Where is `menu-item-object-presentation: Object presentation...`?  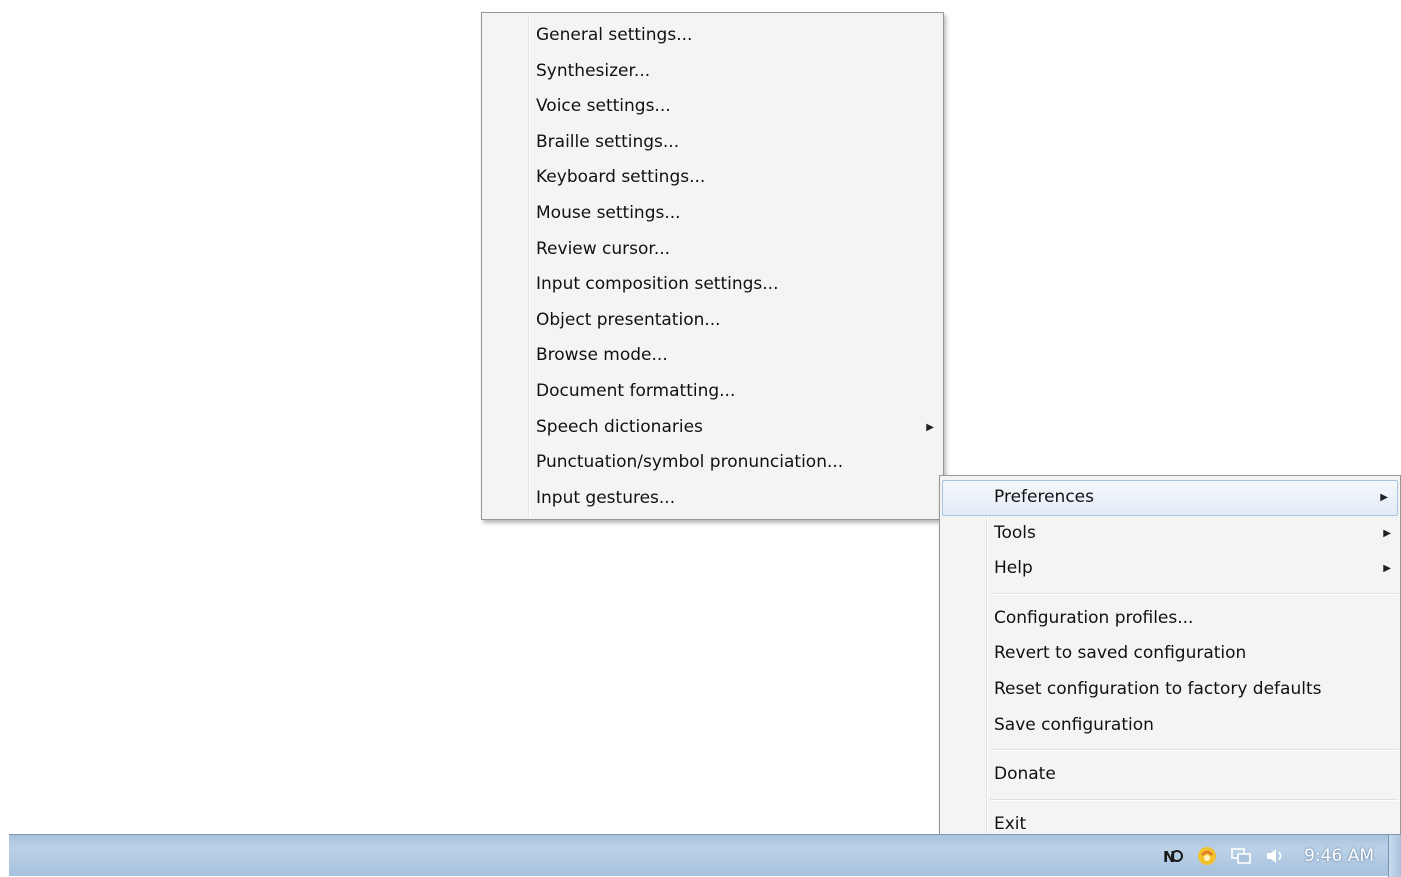 menu-item-object-presentation: Object presentation... is located at coordinates (712, 321).